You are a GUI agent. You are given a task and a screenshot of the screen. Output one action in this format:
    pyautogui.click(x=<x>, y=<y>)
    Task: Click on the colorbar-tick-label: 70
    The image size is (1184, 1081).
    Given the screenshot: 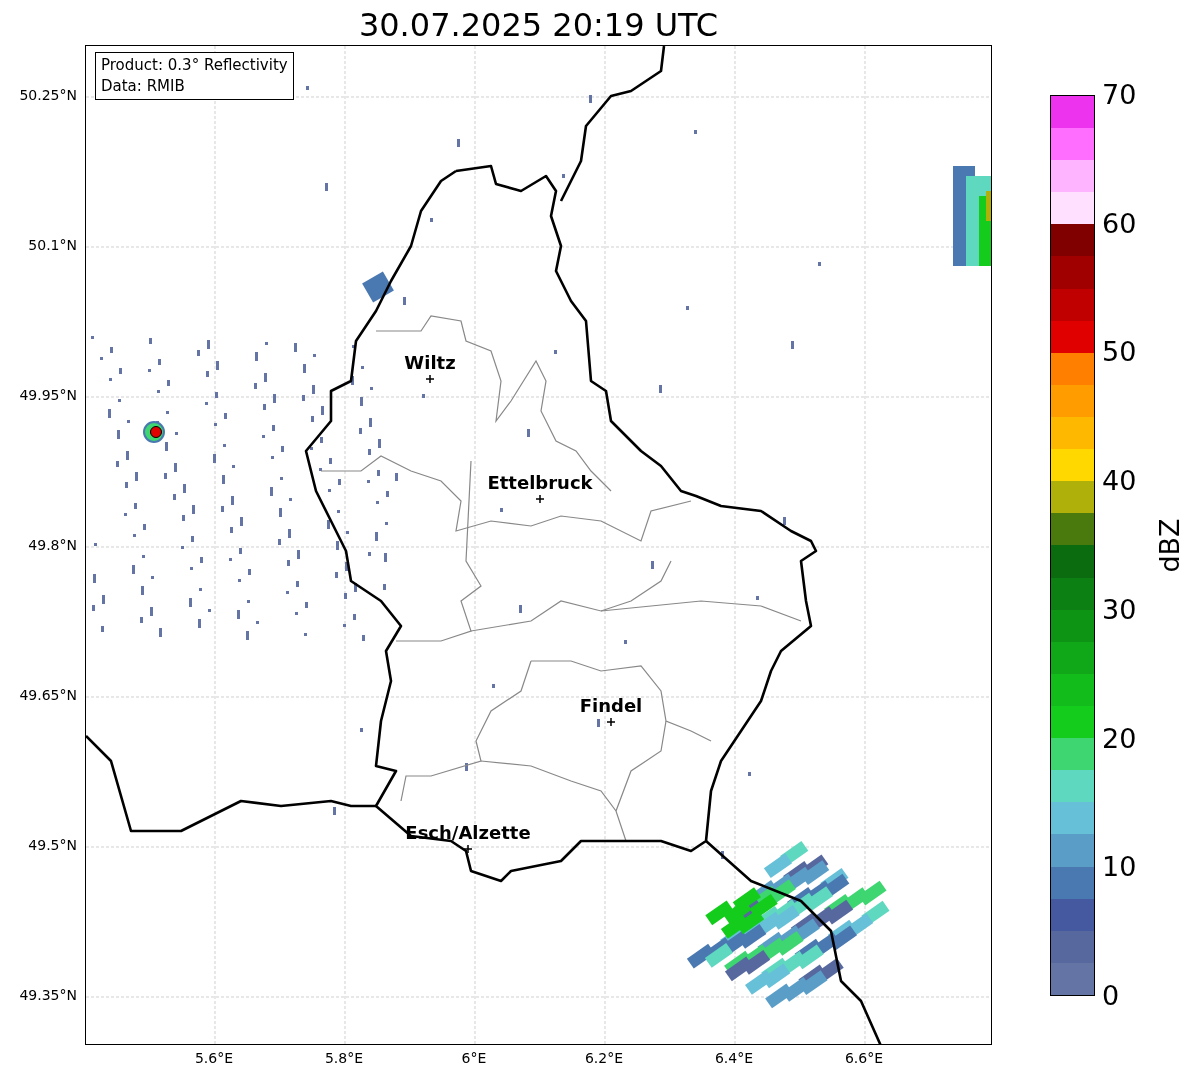 What is the action you would take?
    pyautogui.click(x=1119, y=95)
    